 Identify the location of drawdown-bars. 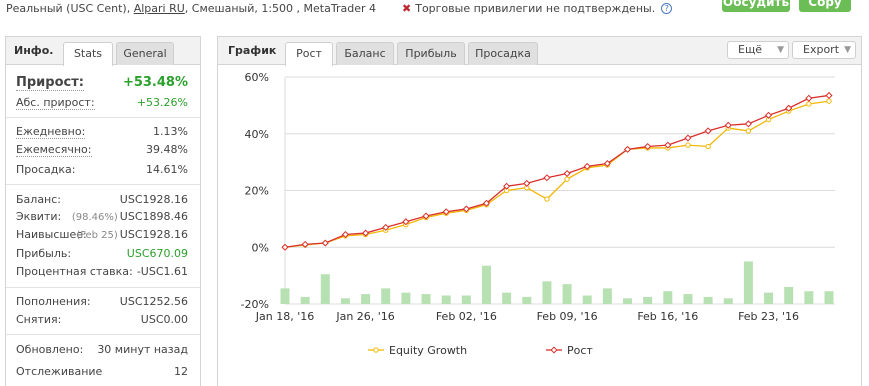
(557, 282).